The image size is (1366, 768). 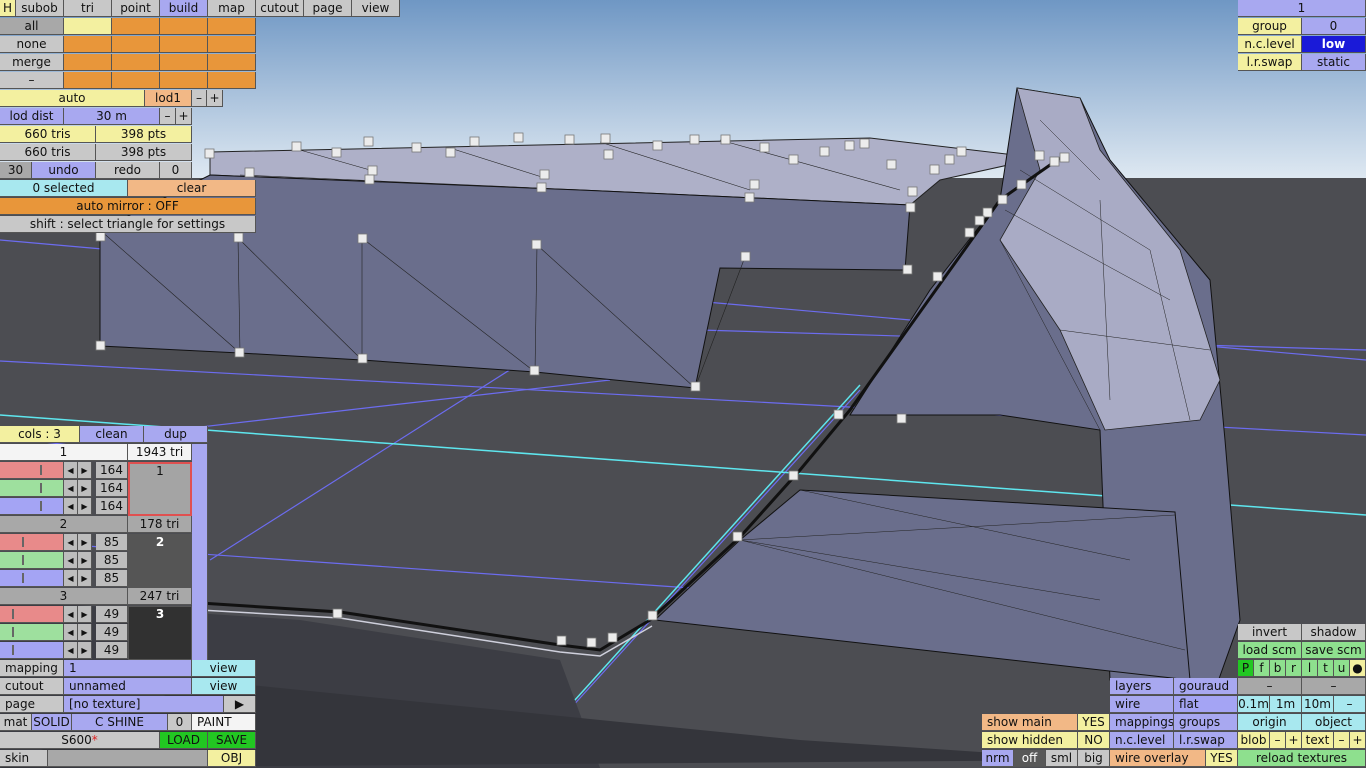 What do you see at coordinates (160, 633) in the screenshot?
I see `color-swatch: 3` at bounding box center [160, 633].